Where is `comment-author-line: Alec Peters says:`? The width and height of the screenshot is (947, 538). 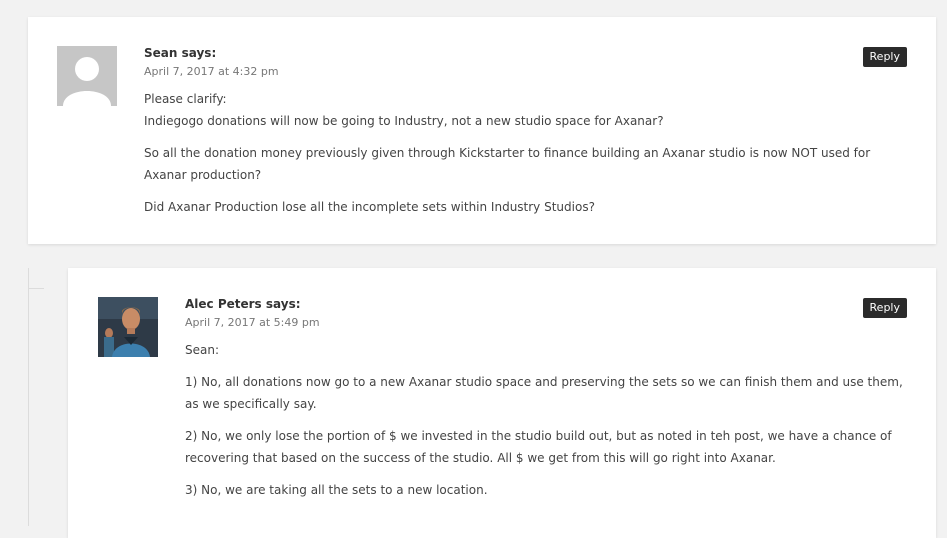
comment-author-line: Alec Peters says: is located at coordinates (550, 304).